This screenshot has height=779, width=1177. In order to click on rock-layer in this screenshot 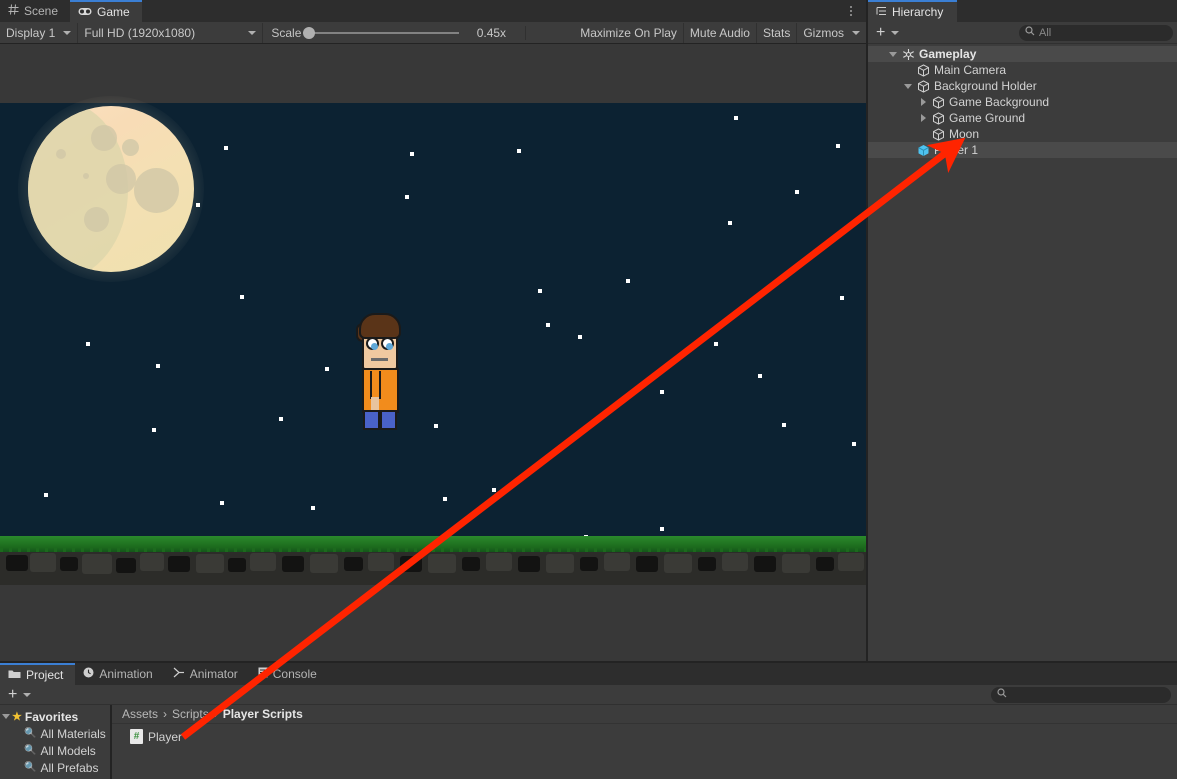, I will do `click(433, 568)`.